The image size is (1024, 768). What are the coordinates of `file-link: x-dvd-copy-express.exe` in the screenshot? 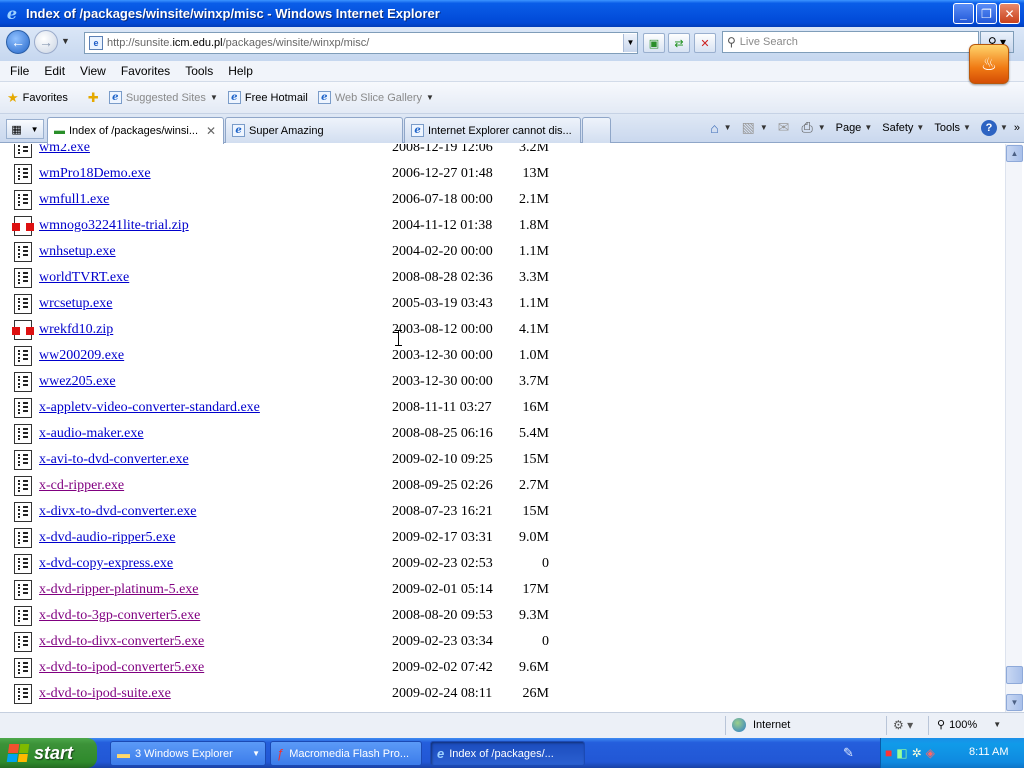 It's located at (106, 564).